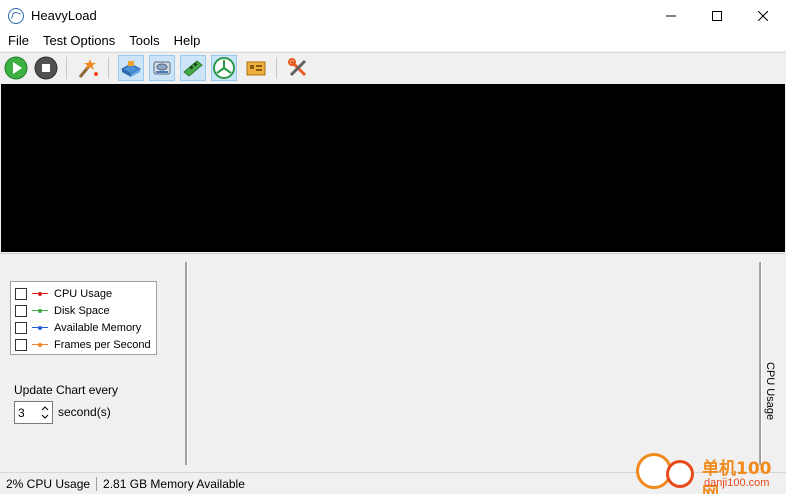 The width and height of the screenshot is (786, 494). I want to click on stop-icon, so click(46, 68).